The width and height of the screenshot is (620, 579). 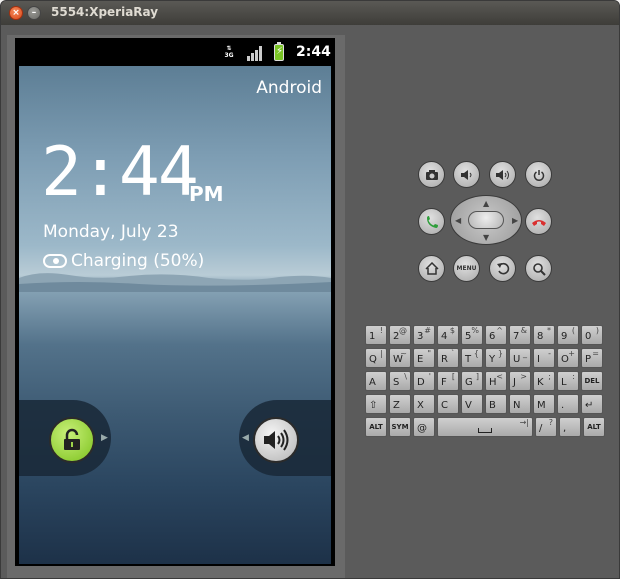 I want to click on key: 5%, so click(x=472, y=335).